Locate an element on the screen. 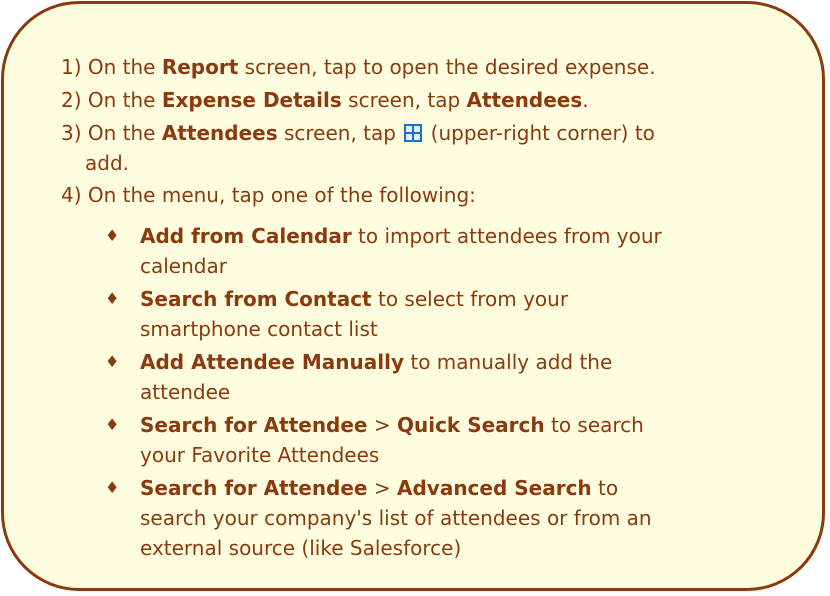 This screenshot has height=596, width=830. step-number: 1) is located at coordinates (71, 67).